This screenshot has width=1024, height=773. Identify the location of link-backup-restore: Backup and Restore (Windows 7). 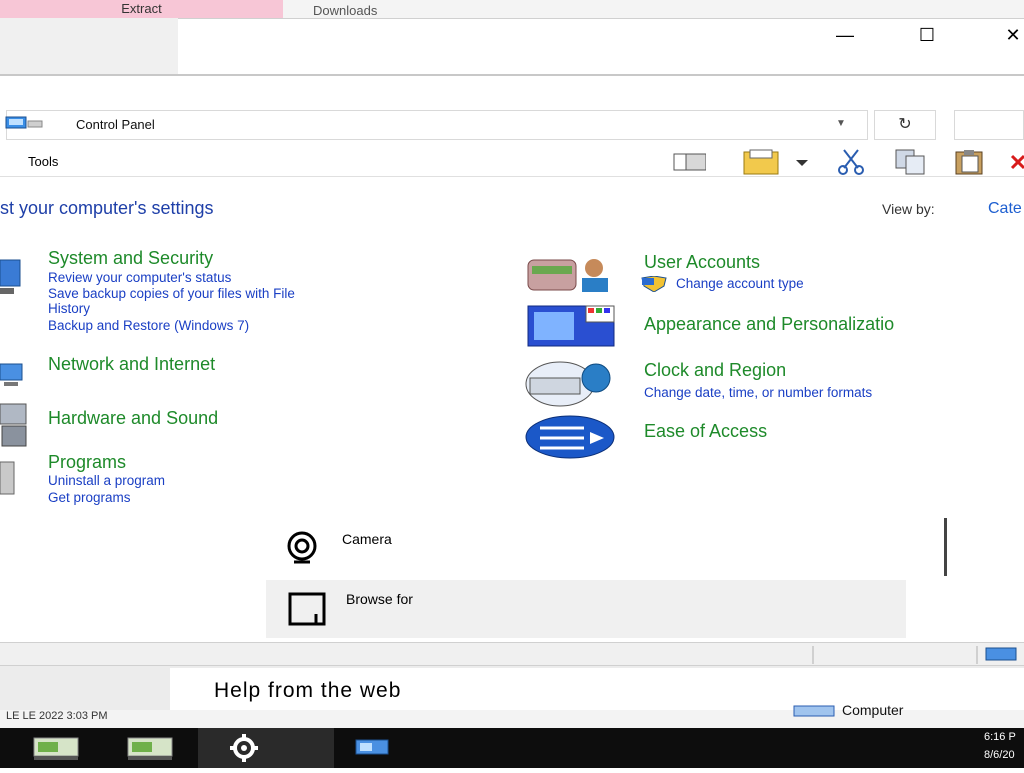
(148, 326).